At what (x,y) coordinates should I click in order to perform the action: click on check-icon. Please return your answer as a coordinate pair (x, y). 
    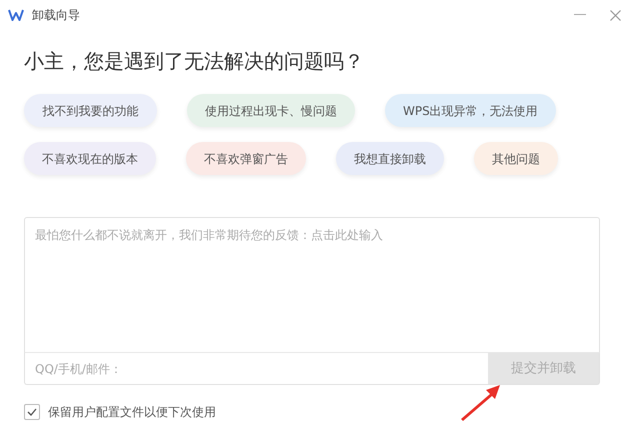
    Looking at the image, I should click on (32, 412).